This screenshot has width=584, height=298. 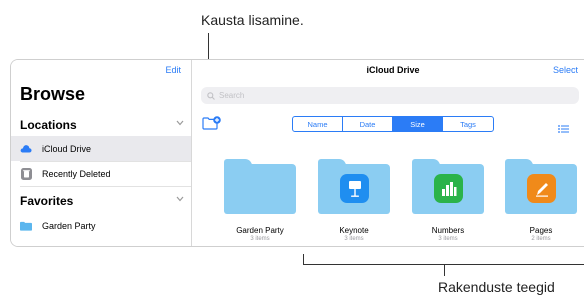 I want to click on section-favorites: Favorites, so click(x=46, y=201).